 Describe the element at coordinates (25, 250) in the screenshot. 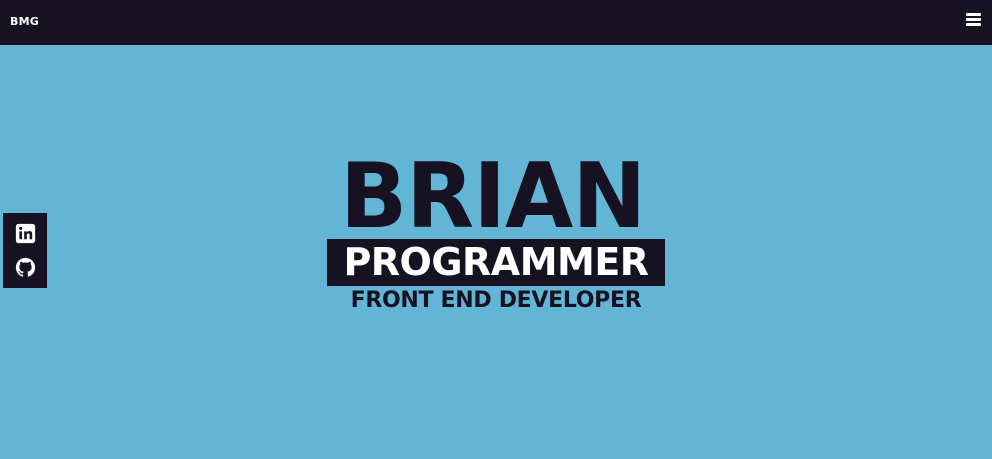

I see `social-links-panel` at that location.